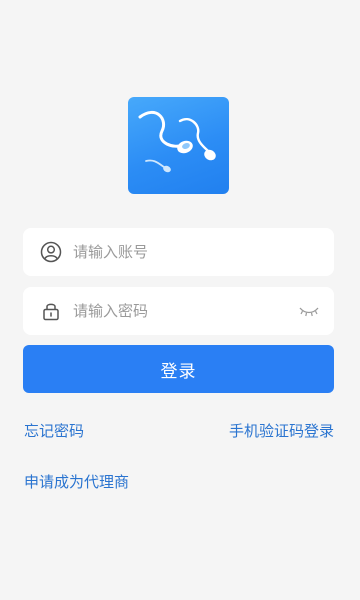 The image size is (360, 600). What do you see at coordinates (76, 482) in the screenshot?
I see `apply-agent-link: 申请成为代理商` at bounding box center [76, 482].